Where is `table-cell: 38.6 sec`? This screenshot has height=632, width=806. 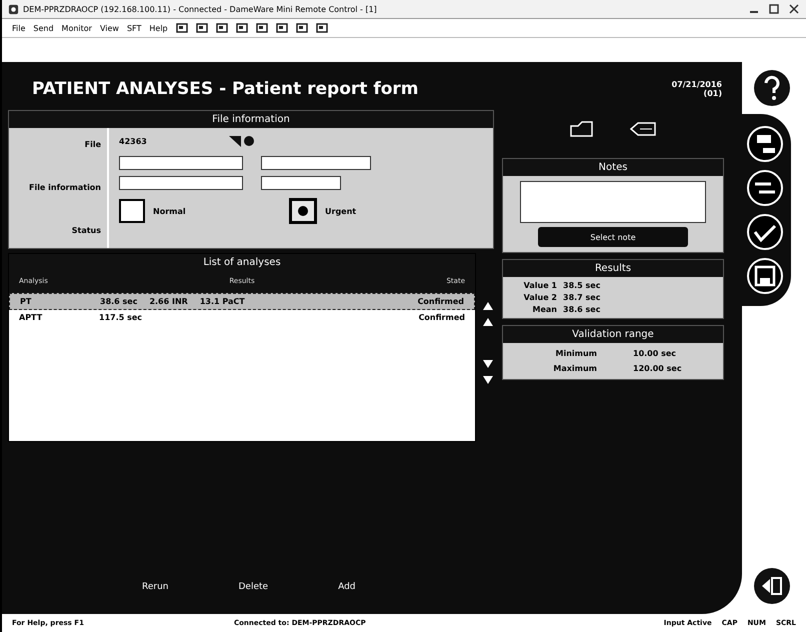 table-cell: 38.6 sec is located at coordinates (119, 301).